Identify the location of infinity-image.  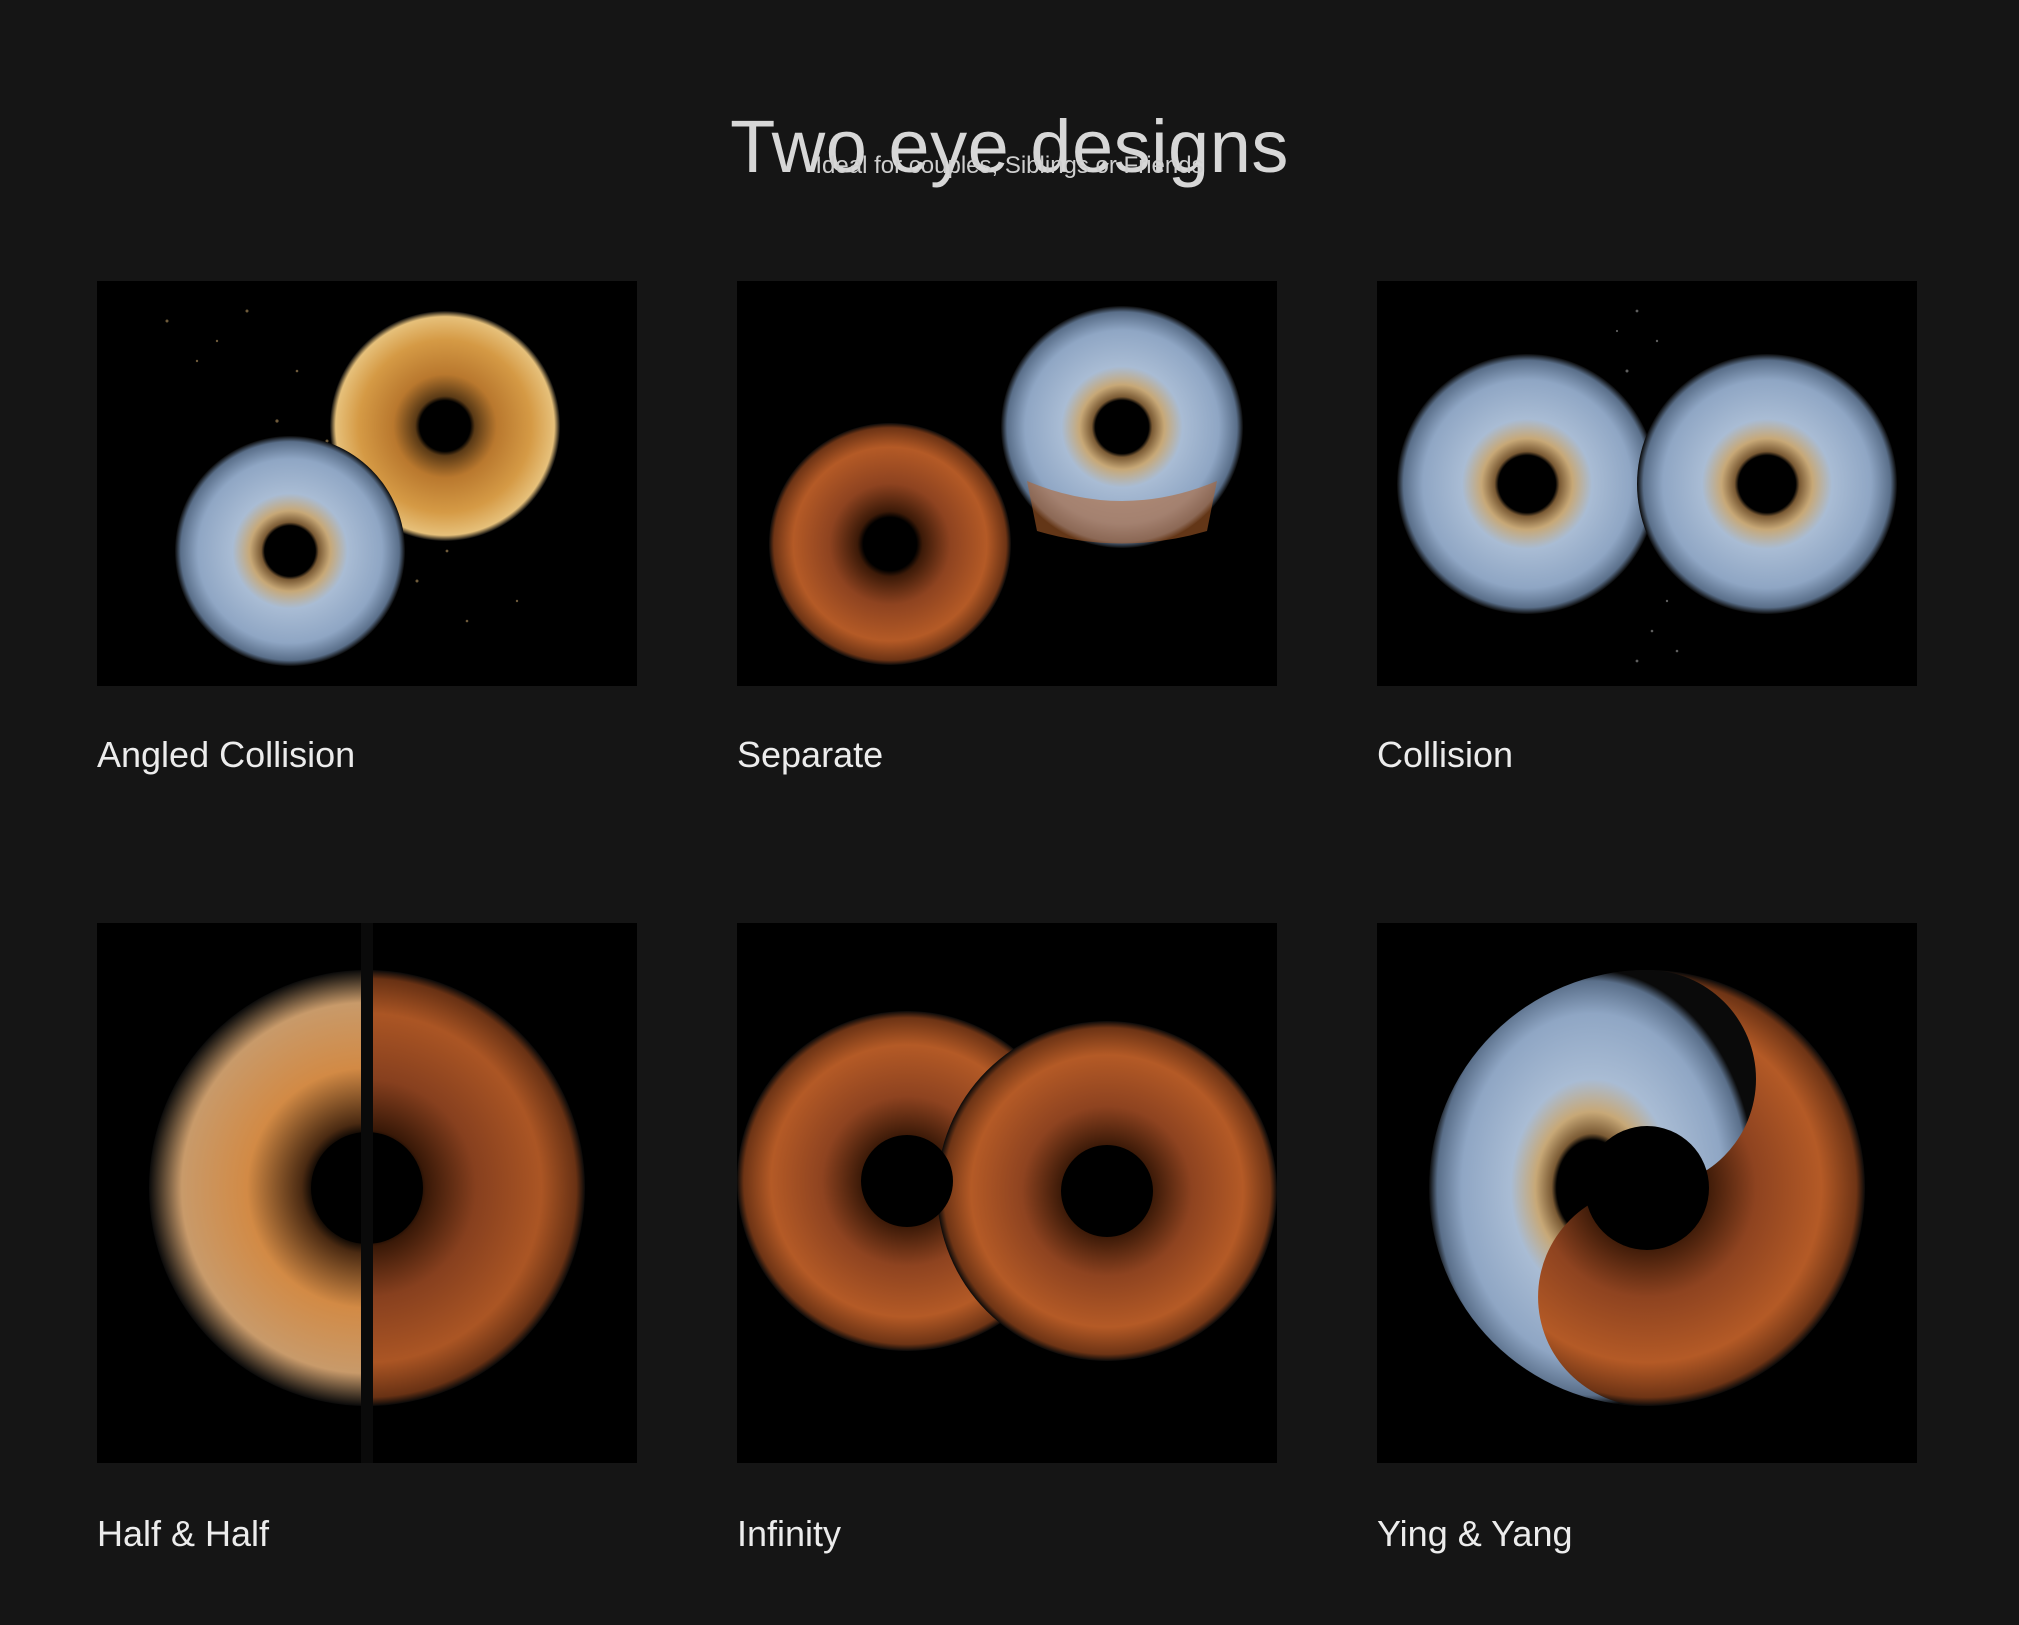
(1007, 1193).